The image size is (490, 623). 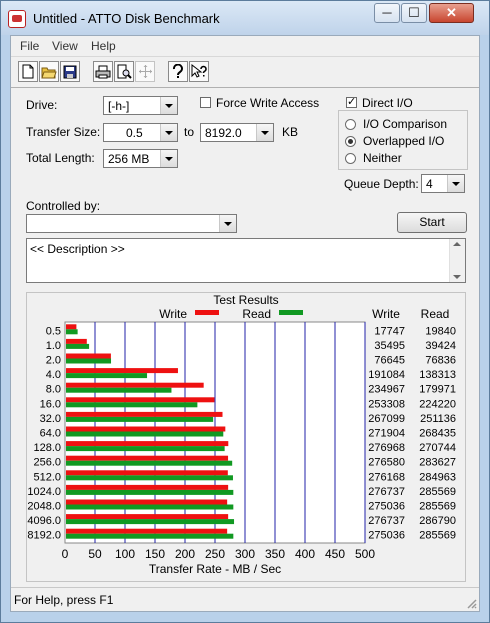 What do you see at coordinates (387, 103) in the screenshot?
I see `direct-io-label: Direct I/O` at bounding box center [387, 103].